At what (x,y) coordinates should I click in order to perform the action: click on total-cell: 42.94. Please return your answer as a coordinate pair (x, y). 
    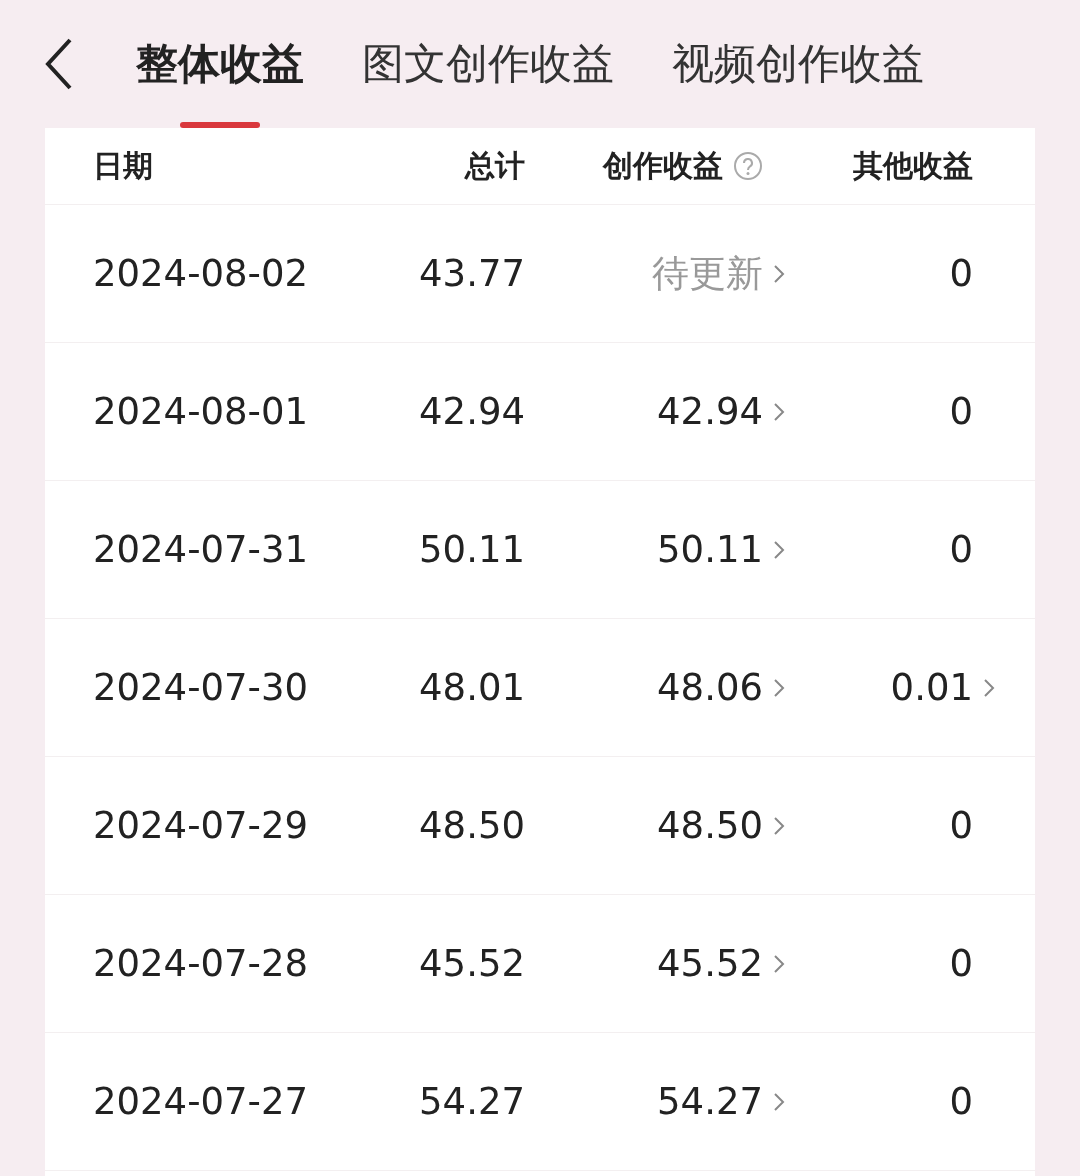
    Looking at the image, I should click on (472, 411).